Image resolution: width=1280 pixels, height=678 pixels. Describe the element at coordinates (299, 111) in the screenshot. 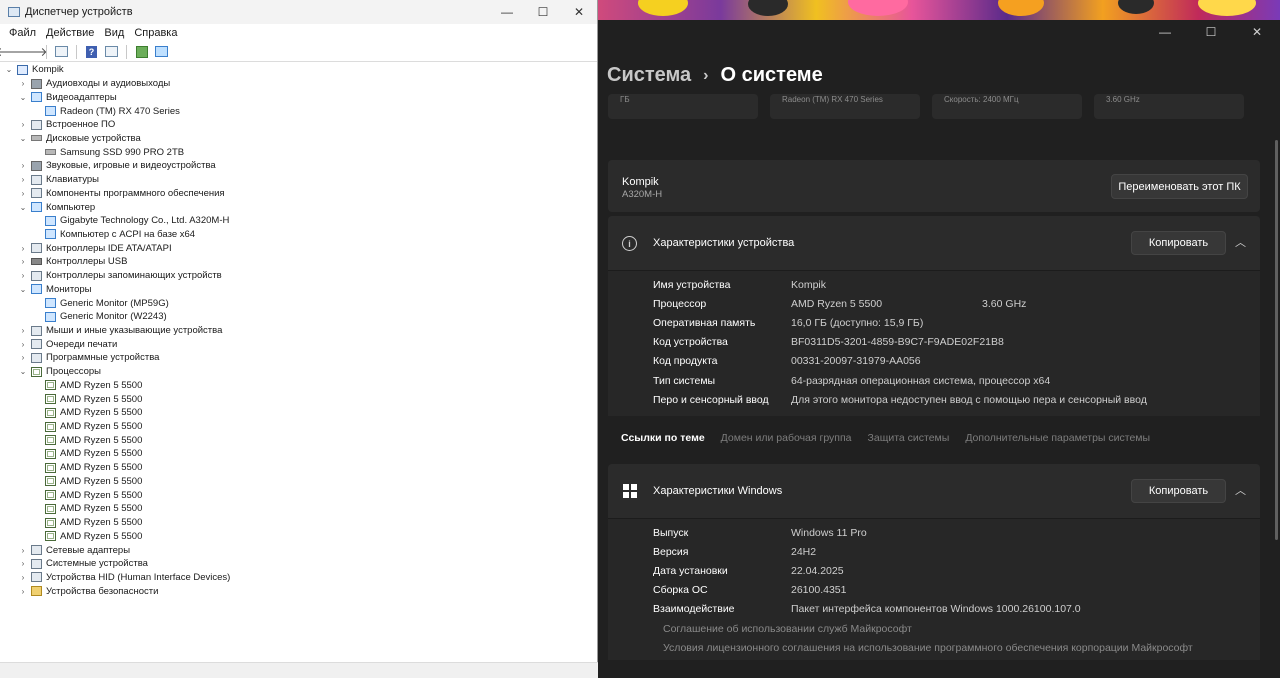

I see `device-item: Radeon (TM) RX 470 Series` at that location.